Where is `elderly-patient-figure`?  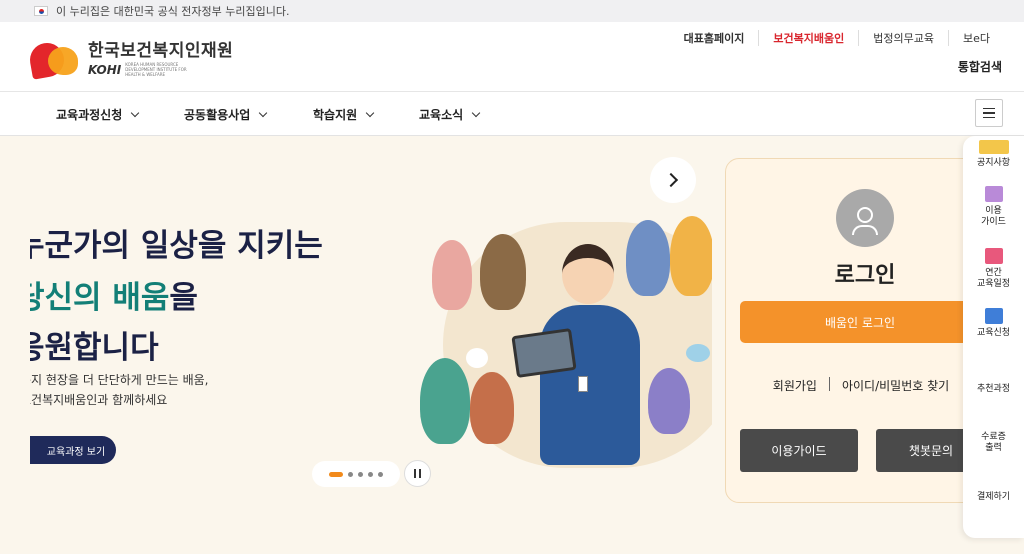
elderly-patient-figure is located at coordinates (492, 408).